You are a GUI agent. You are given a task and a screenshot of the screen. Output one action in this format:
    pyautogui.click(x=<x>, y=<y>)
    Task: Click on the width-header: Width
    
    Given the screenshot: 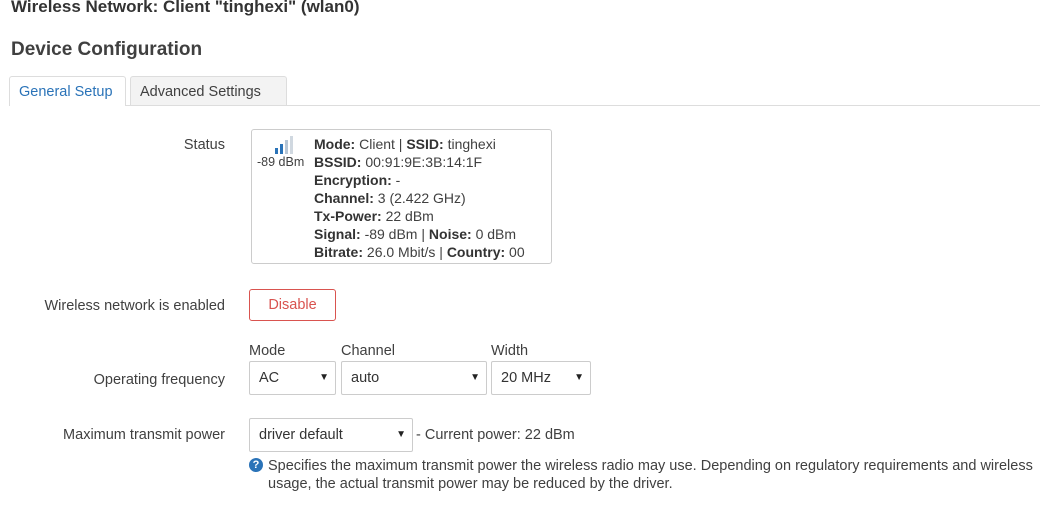 What is the action you would take?
    pyautogui.click(x=510, y=351)
    